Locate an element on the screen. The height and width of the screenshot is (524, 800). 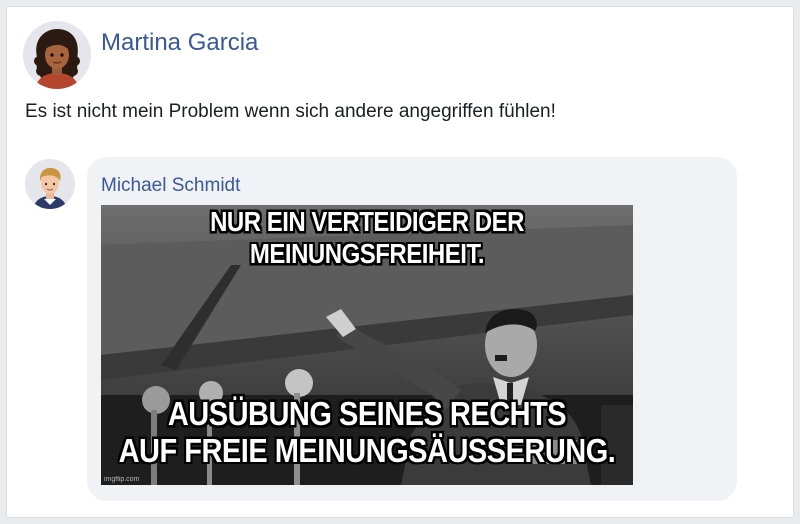
meme-bottom-line-2: AUF FREIE MEINUNGSÄUSSERUNG. is located at coordinates (367, 451).